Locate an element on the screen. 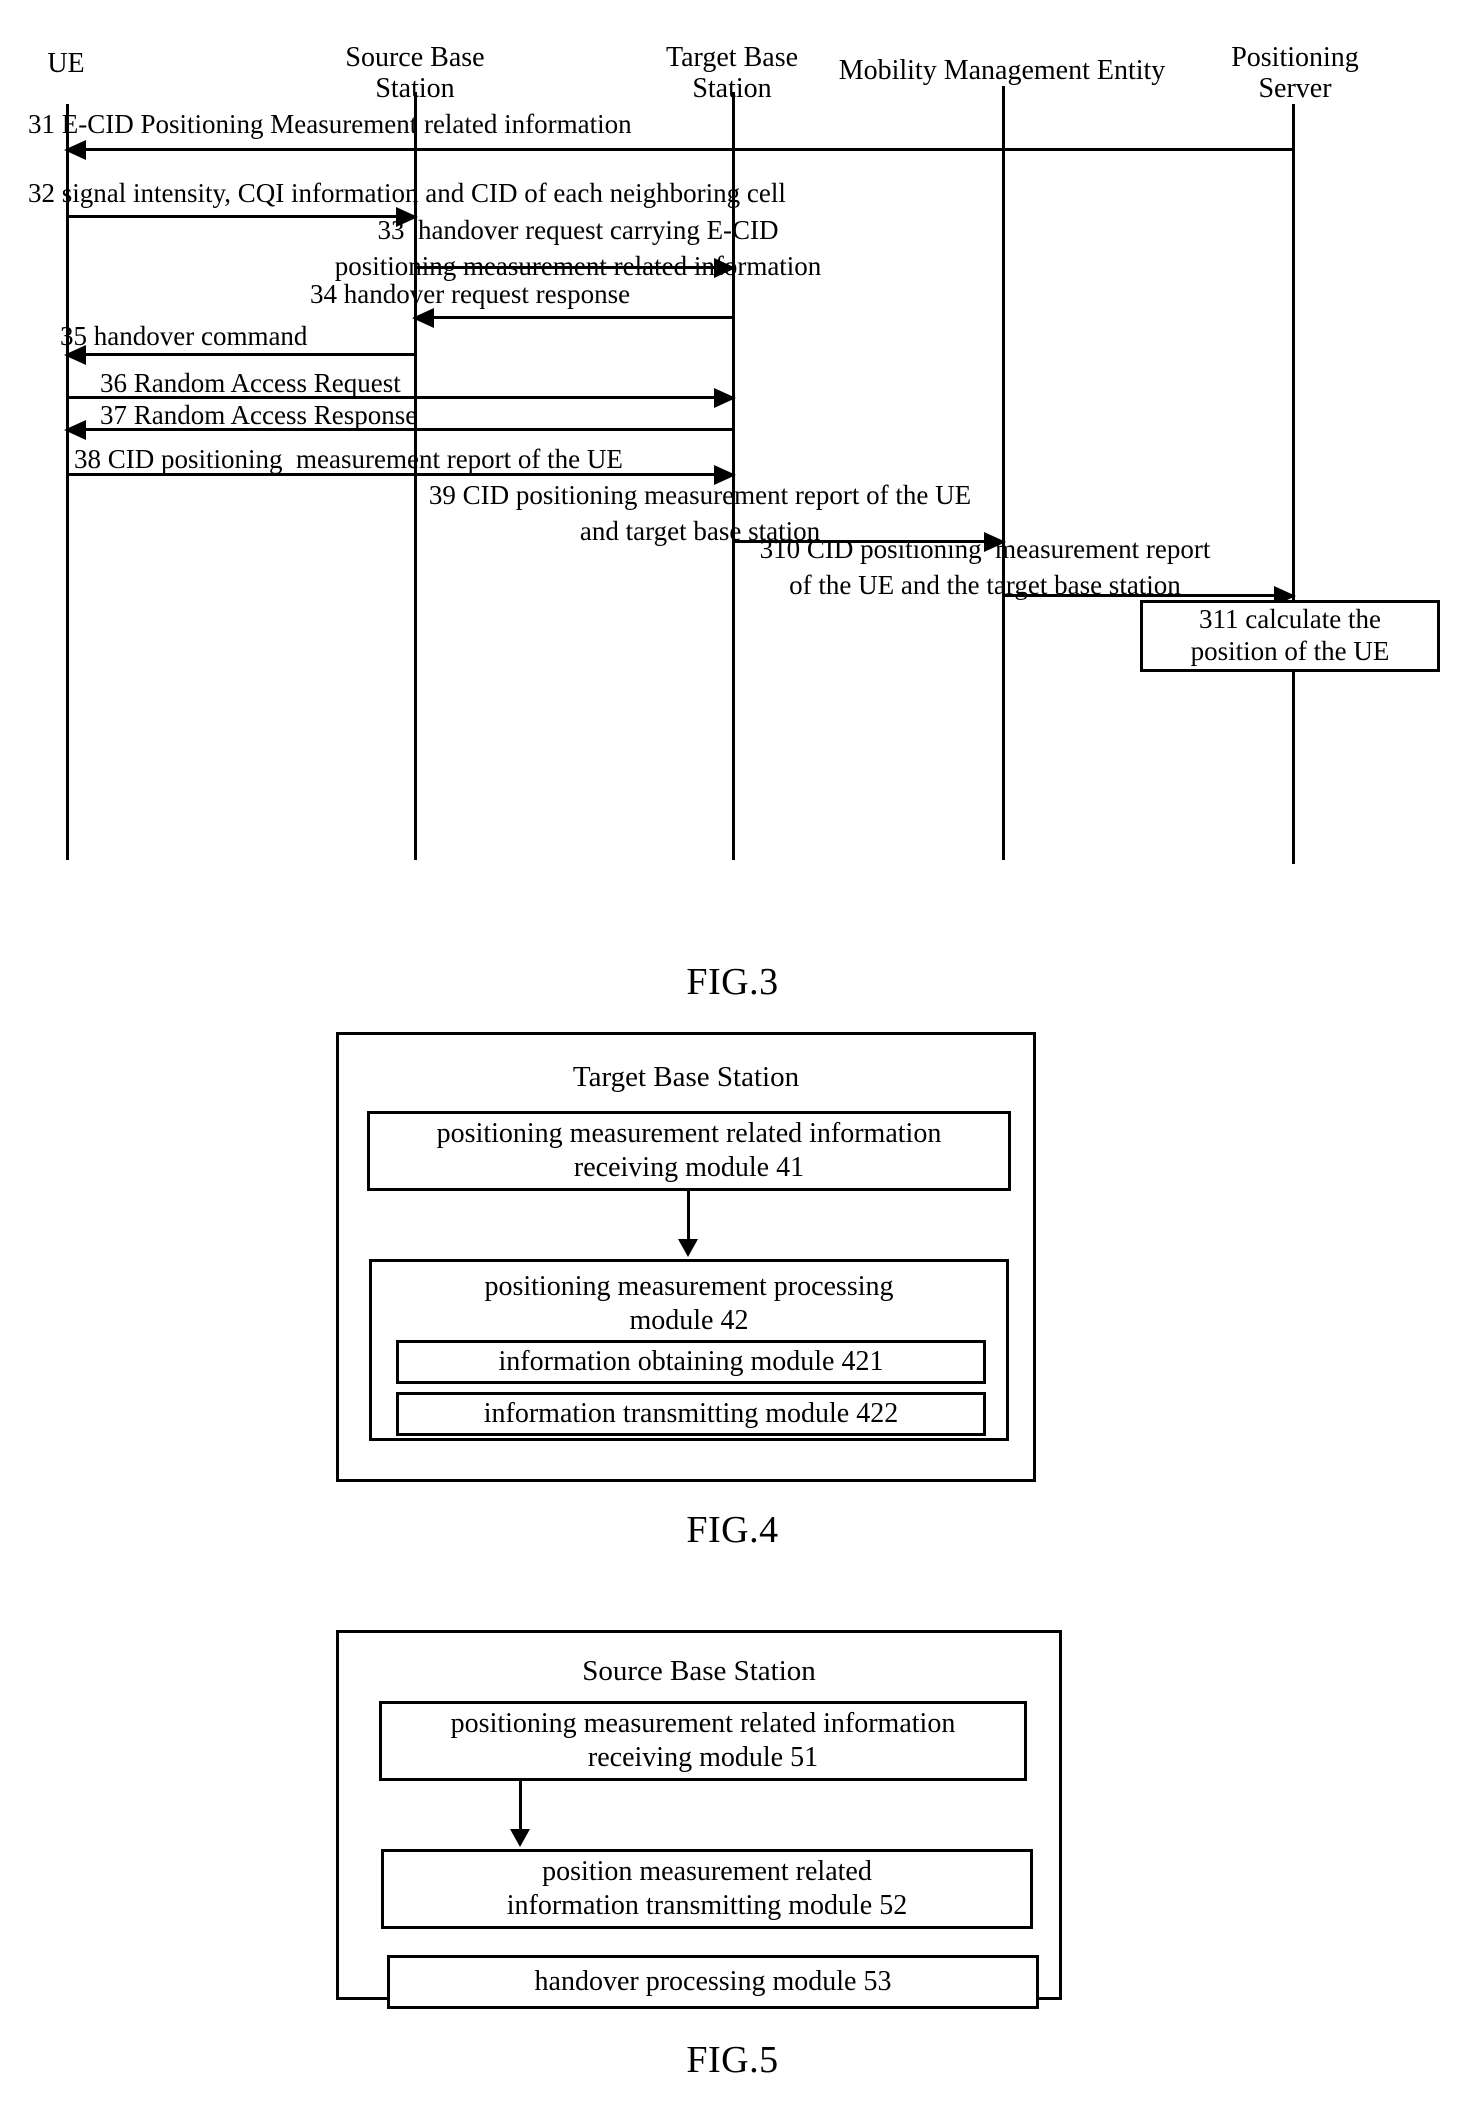 The image size is (1465, 2121). fig5-outer-title: Source Base Station is located at coordinates (699, 1671).